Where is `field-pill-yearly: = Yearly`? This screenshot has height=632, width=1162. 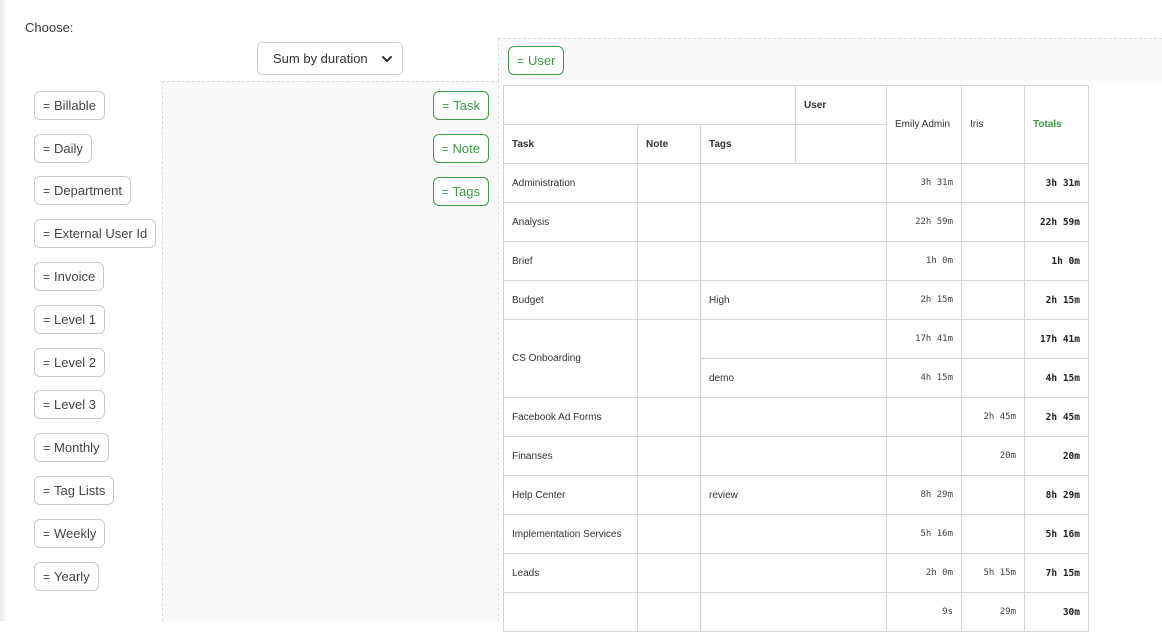 field-pill-yearly: = Yearly is located at coordinates (66, 576).